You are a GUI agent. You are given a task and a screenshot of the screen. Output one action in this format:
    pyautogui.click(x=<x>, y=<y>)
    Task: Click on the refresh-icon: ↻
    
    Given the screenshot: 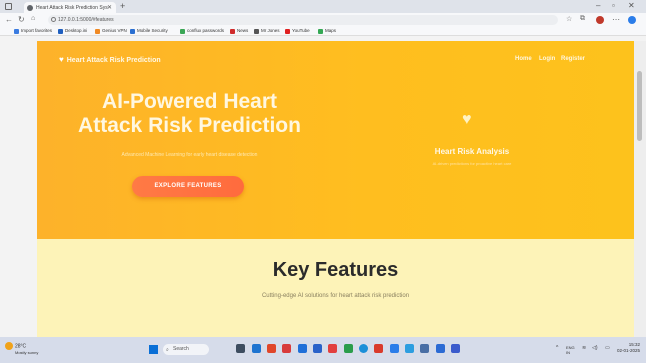 What is the action you would take?
    pyautogui.click(x=21, y=19)
    